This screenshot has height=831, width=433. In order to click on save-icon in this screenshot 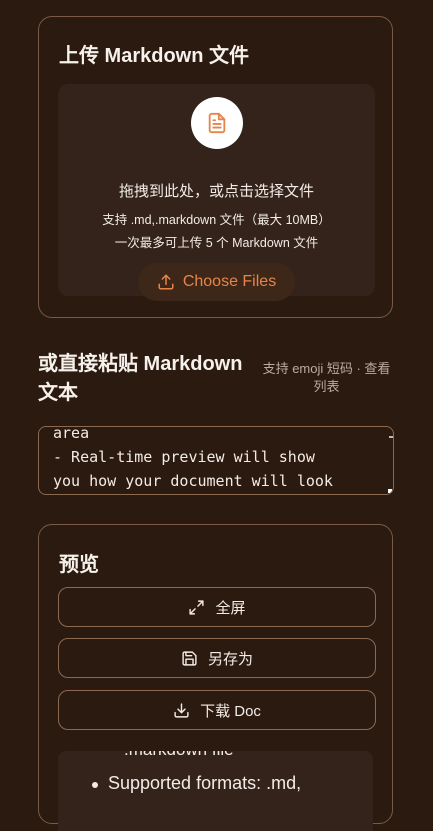, I will do `click(189, 658)`.